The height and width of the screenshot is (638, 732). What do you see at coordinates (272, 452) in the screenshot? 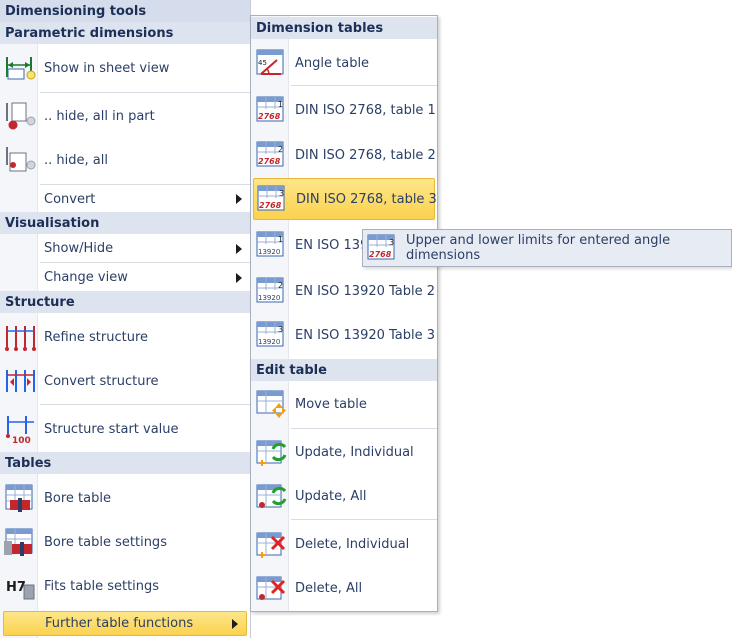
I see `update-individual-icon` at bounding box center [272, 452].